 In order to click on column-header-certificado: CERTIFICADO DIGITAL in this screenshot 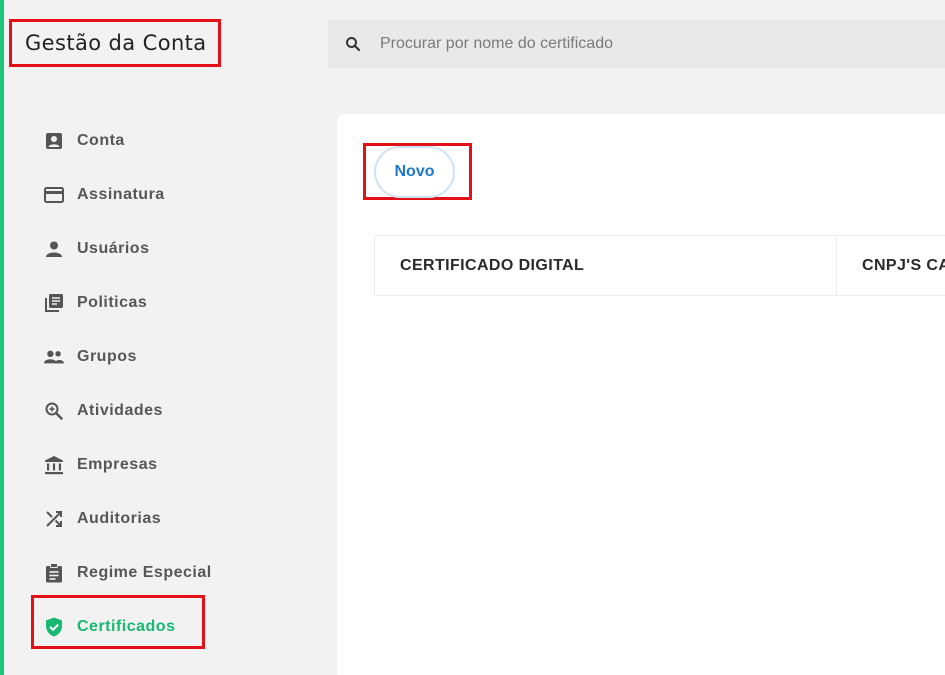, I will do `click(606, 265)`.